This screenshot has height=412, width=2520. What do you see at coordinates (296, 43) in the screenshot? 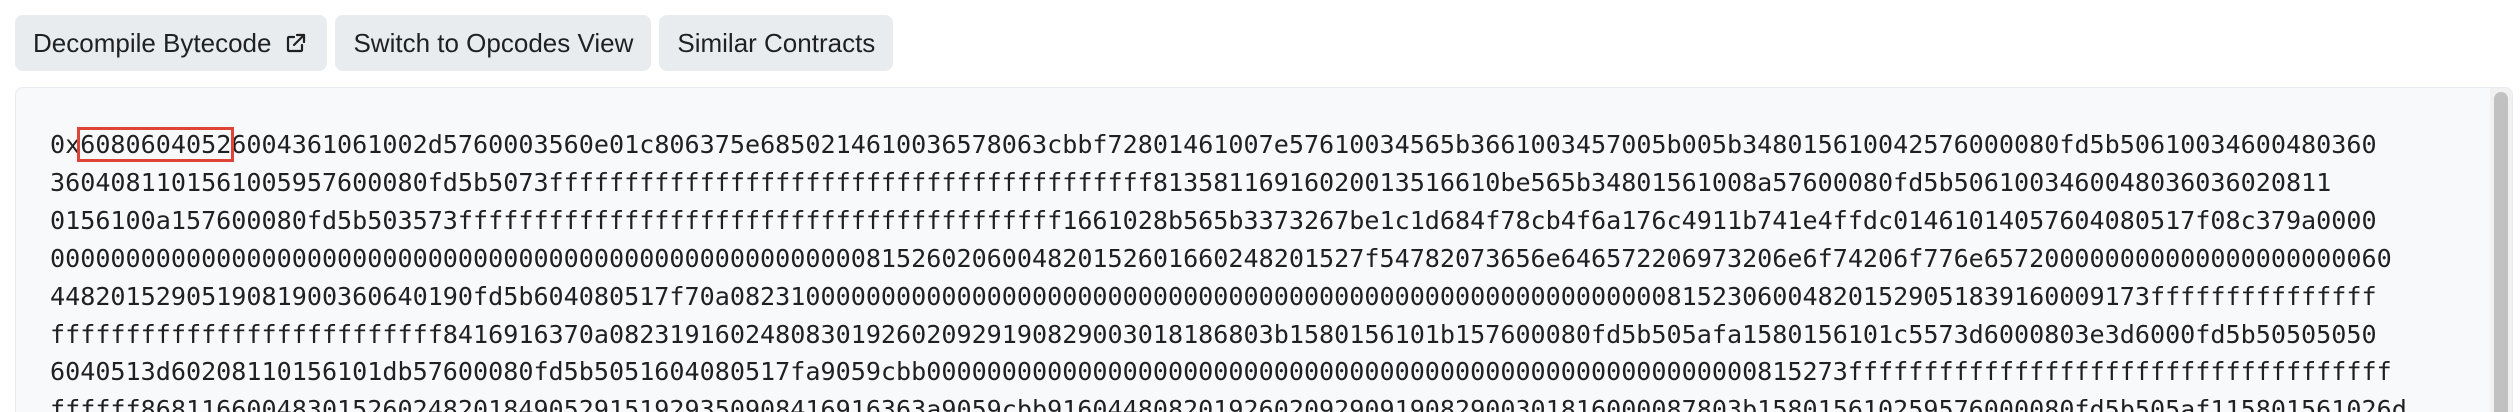
I see `external-link-icon` at bounding box center [296, 43].